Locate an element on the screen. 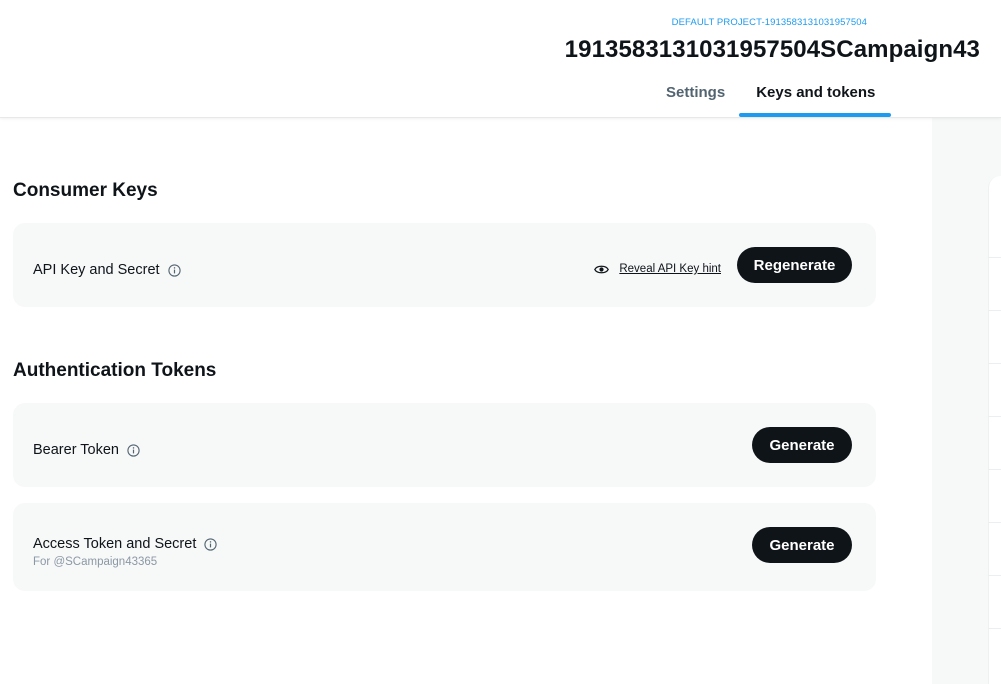 The height and width of the screenshot is (684, 1001). consumer-keys-heading: Consumer Keys is located at coordinates (85, 190).